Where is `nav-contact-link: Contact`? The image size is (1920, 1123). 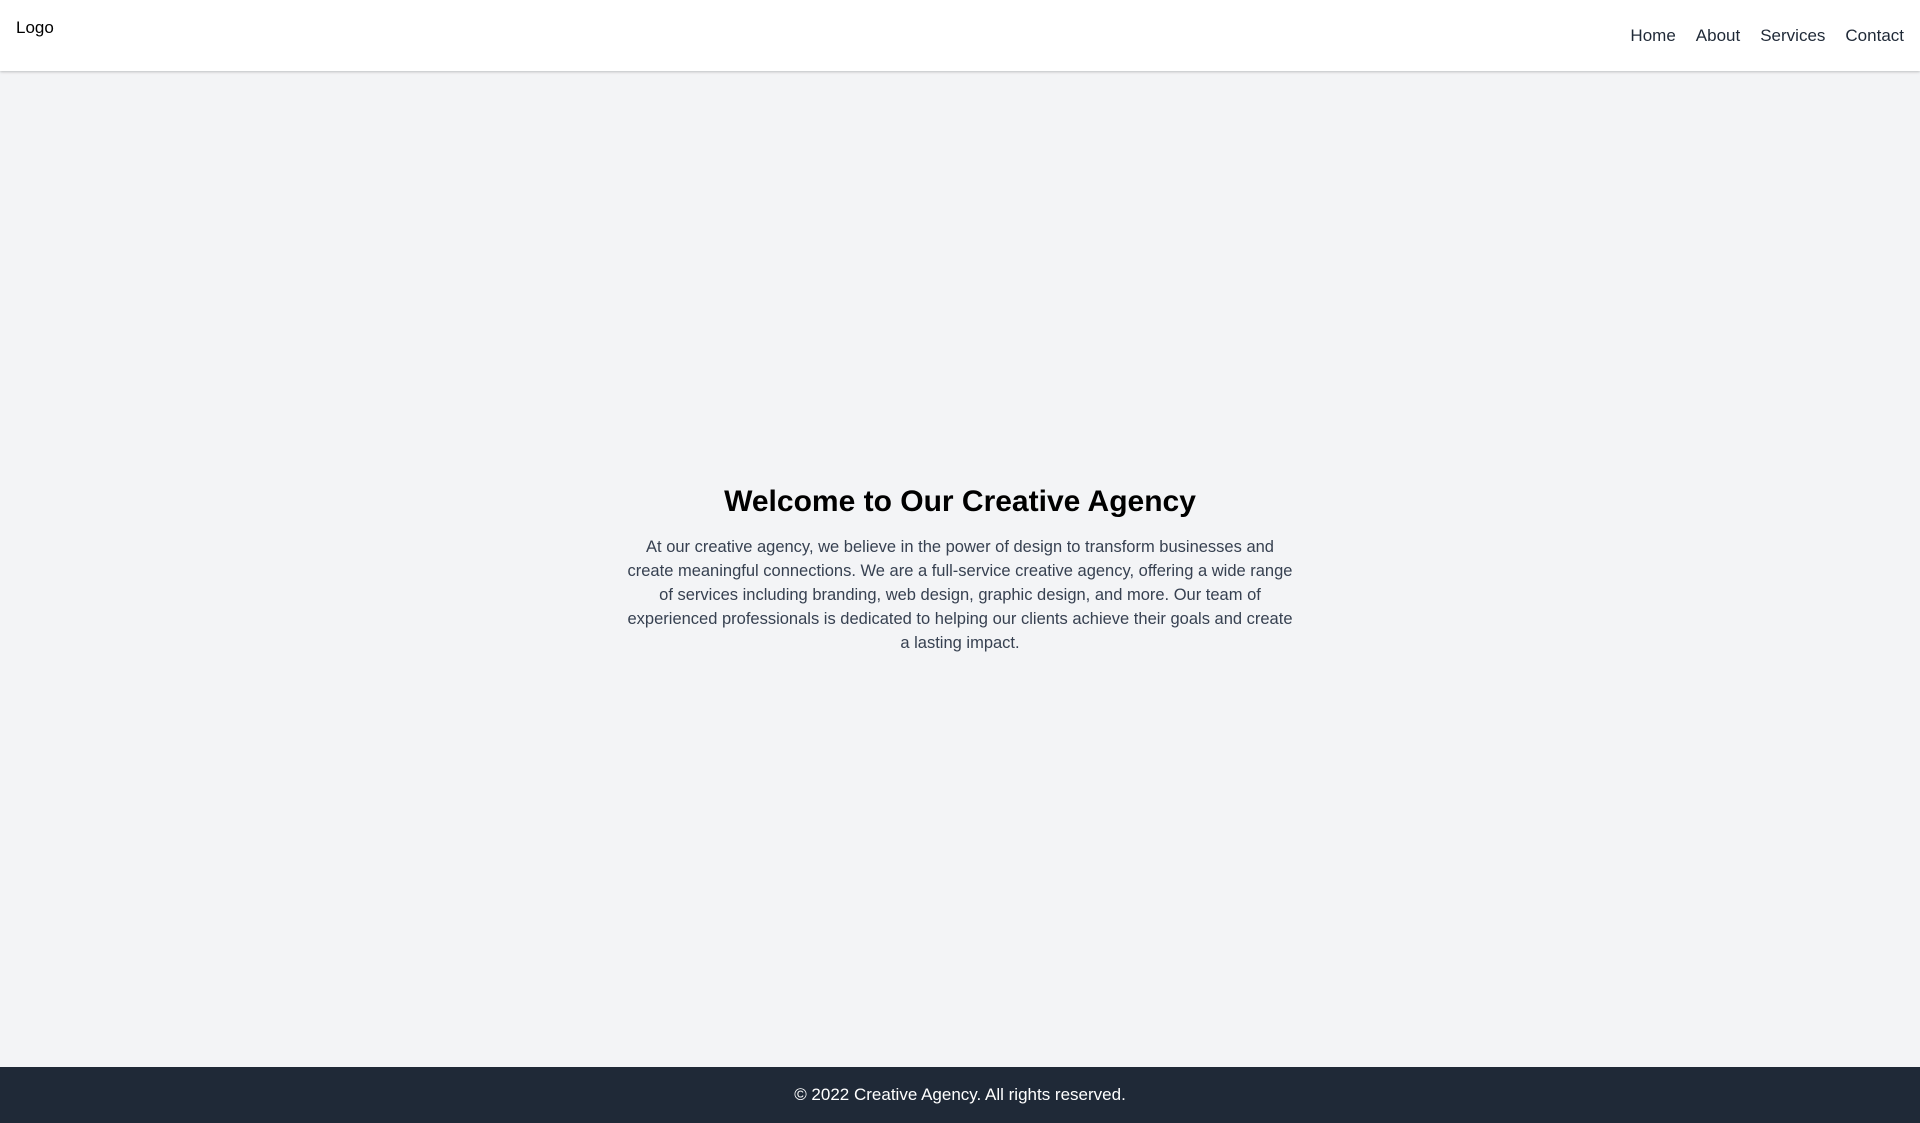
nav-contact-link: Contact is located at coordinates (1874, 36).